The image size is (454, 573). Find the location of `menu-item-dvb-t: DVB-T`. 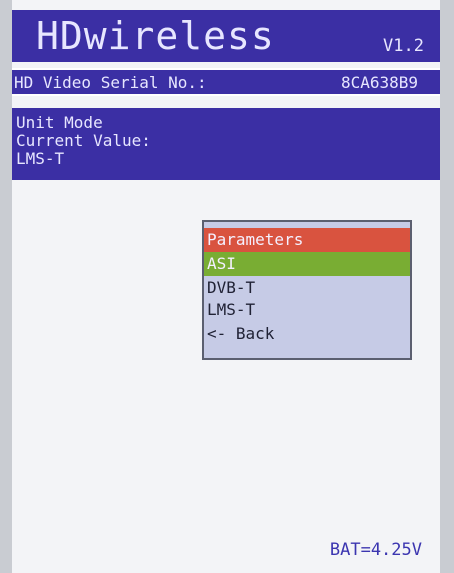

menu-item-dvb-t: DVB-T is located at coordinates (307, 288).